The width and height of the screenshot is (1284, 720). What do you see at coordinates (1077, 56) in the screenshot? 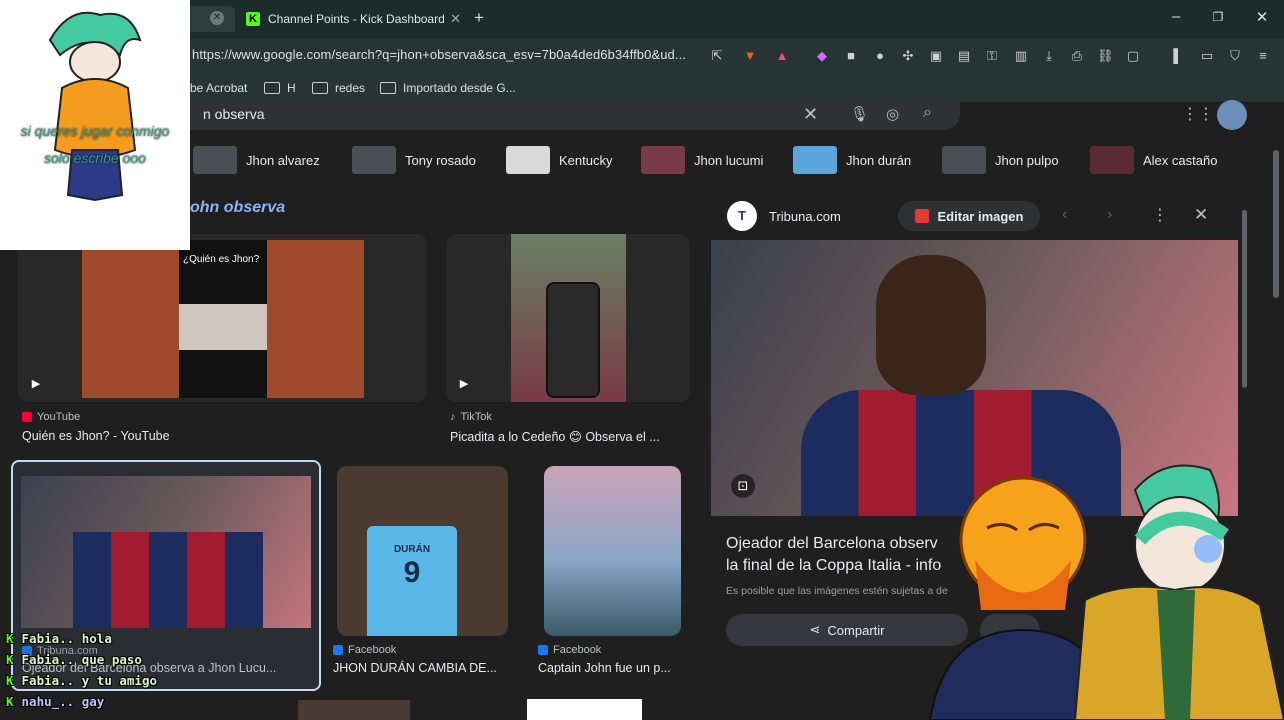
I see `print-icon: ⎙` at bounding box center [1077, 56].